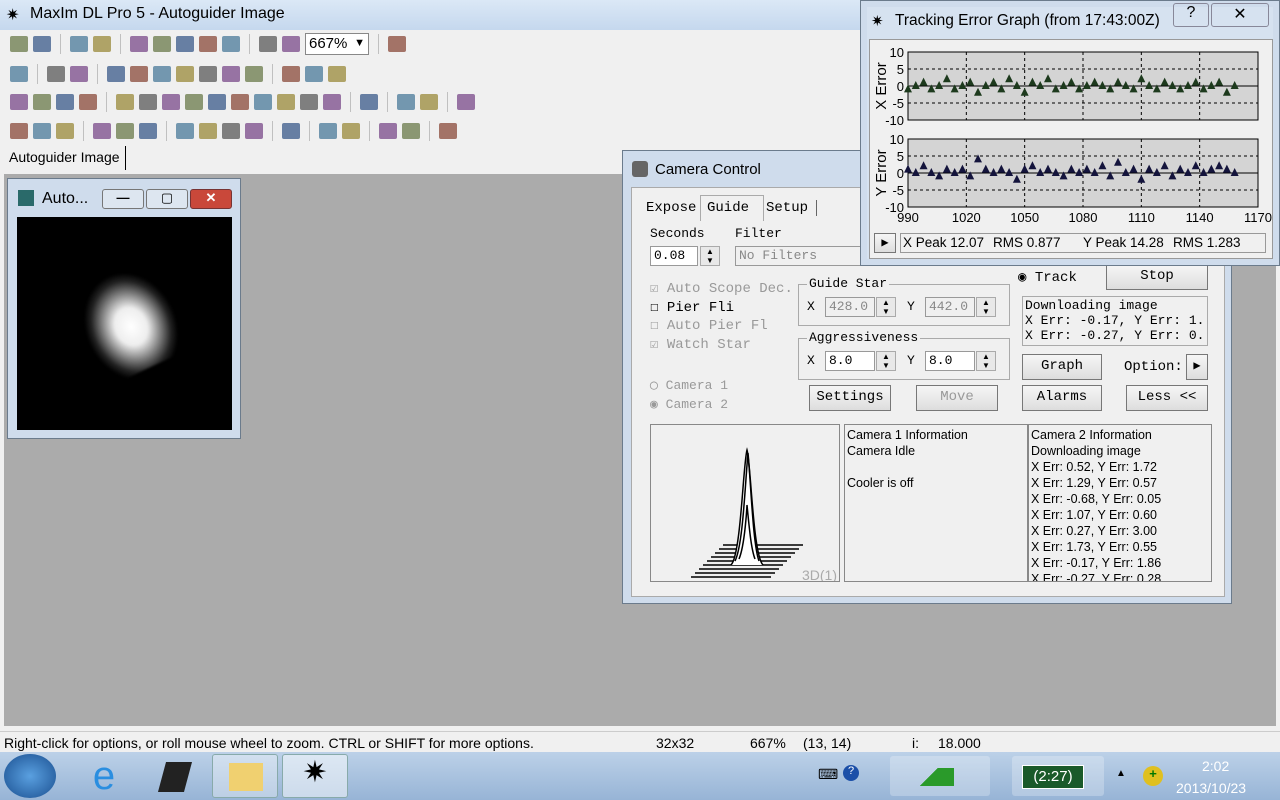 This screenshot has width=1280, height=800. Describe the element at coordinates (1215, 766) in the screenshot. I see `clock-time: 2:02` at that location.